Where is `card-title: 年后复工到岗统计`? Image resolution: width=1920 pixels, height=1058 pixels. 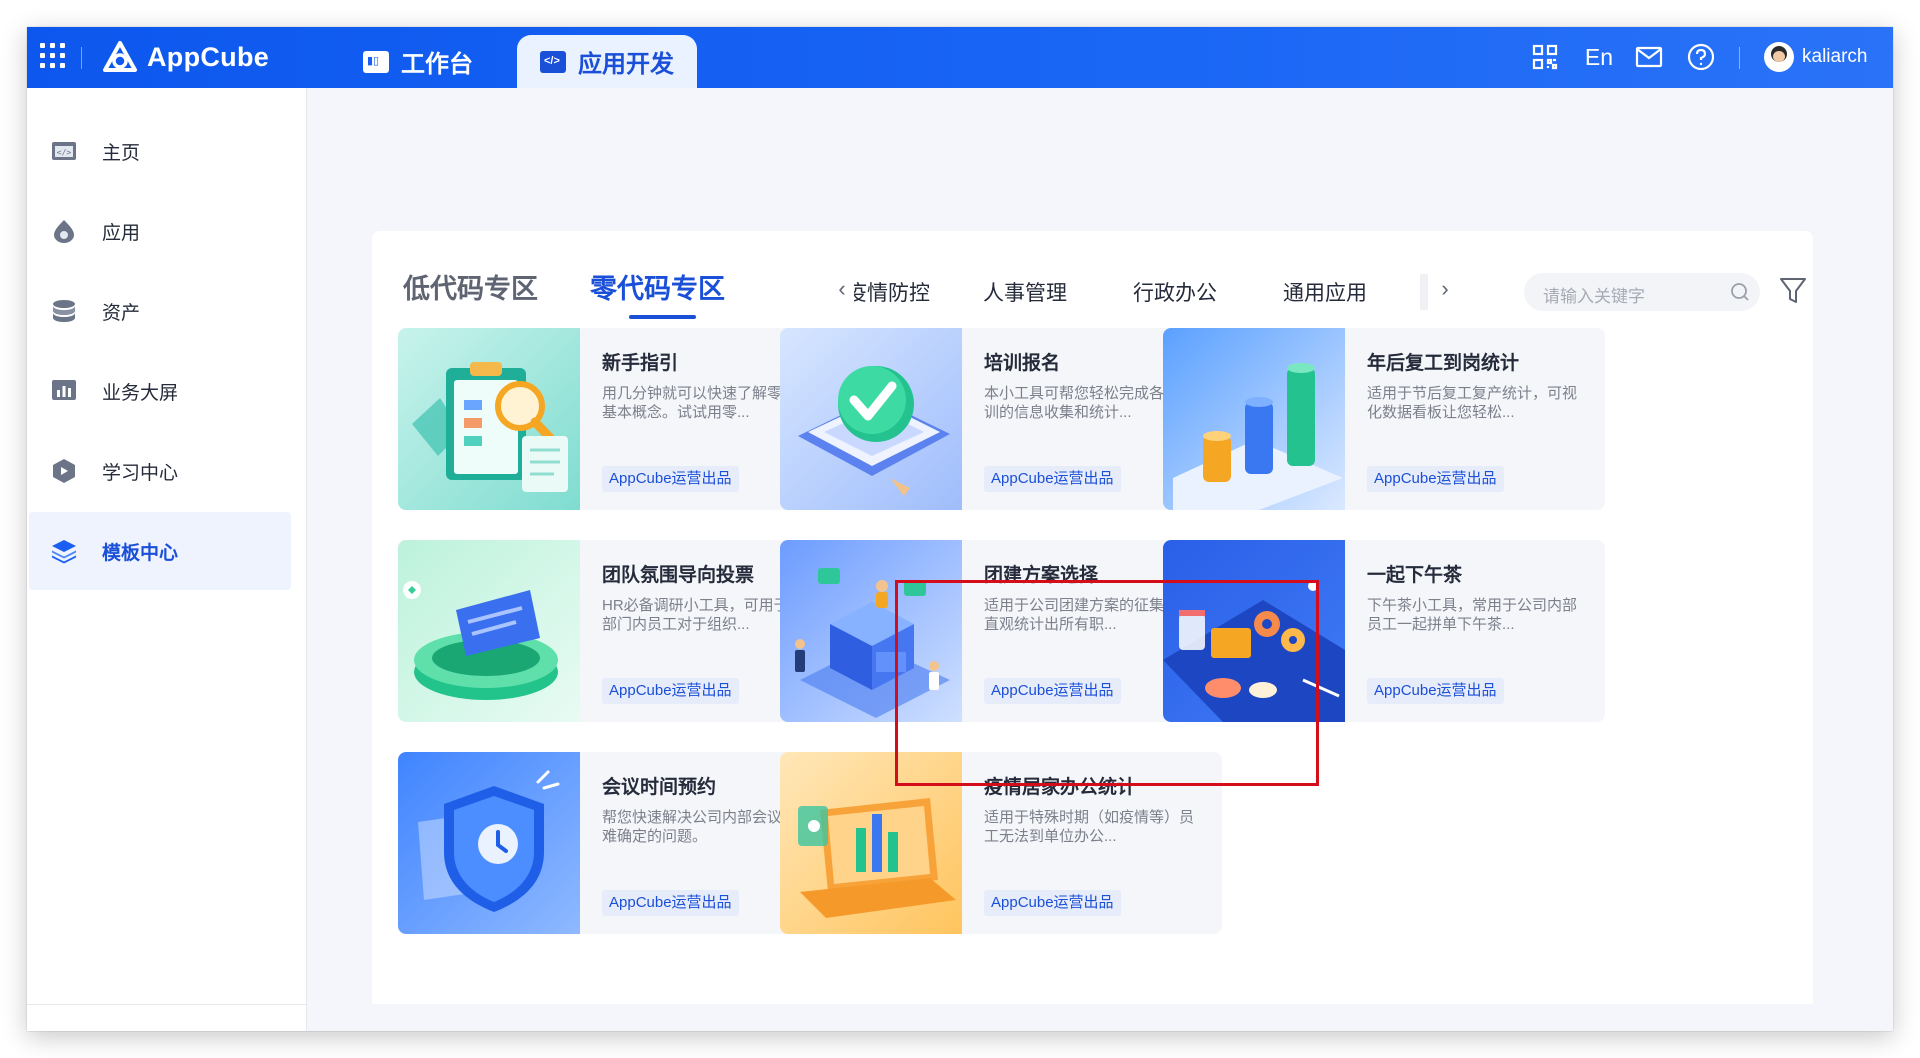
card-title: 年后复工到岗统计 is located at coordinates (1443, 363).